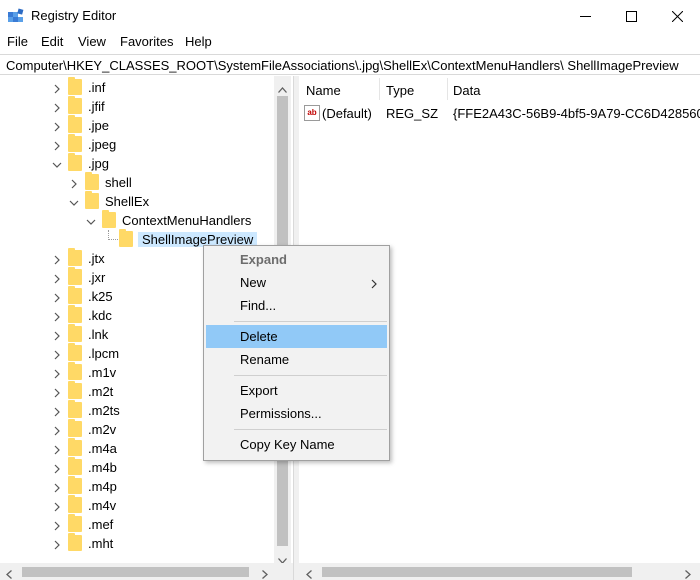 The height and width of the screenshot is (580, 700). What do you see at coordinates (310, 375) in the screenshot?
I see `menu-separator` at bounding box center [310, 375].